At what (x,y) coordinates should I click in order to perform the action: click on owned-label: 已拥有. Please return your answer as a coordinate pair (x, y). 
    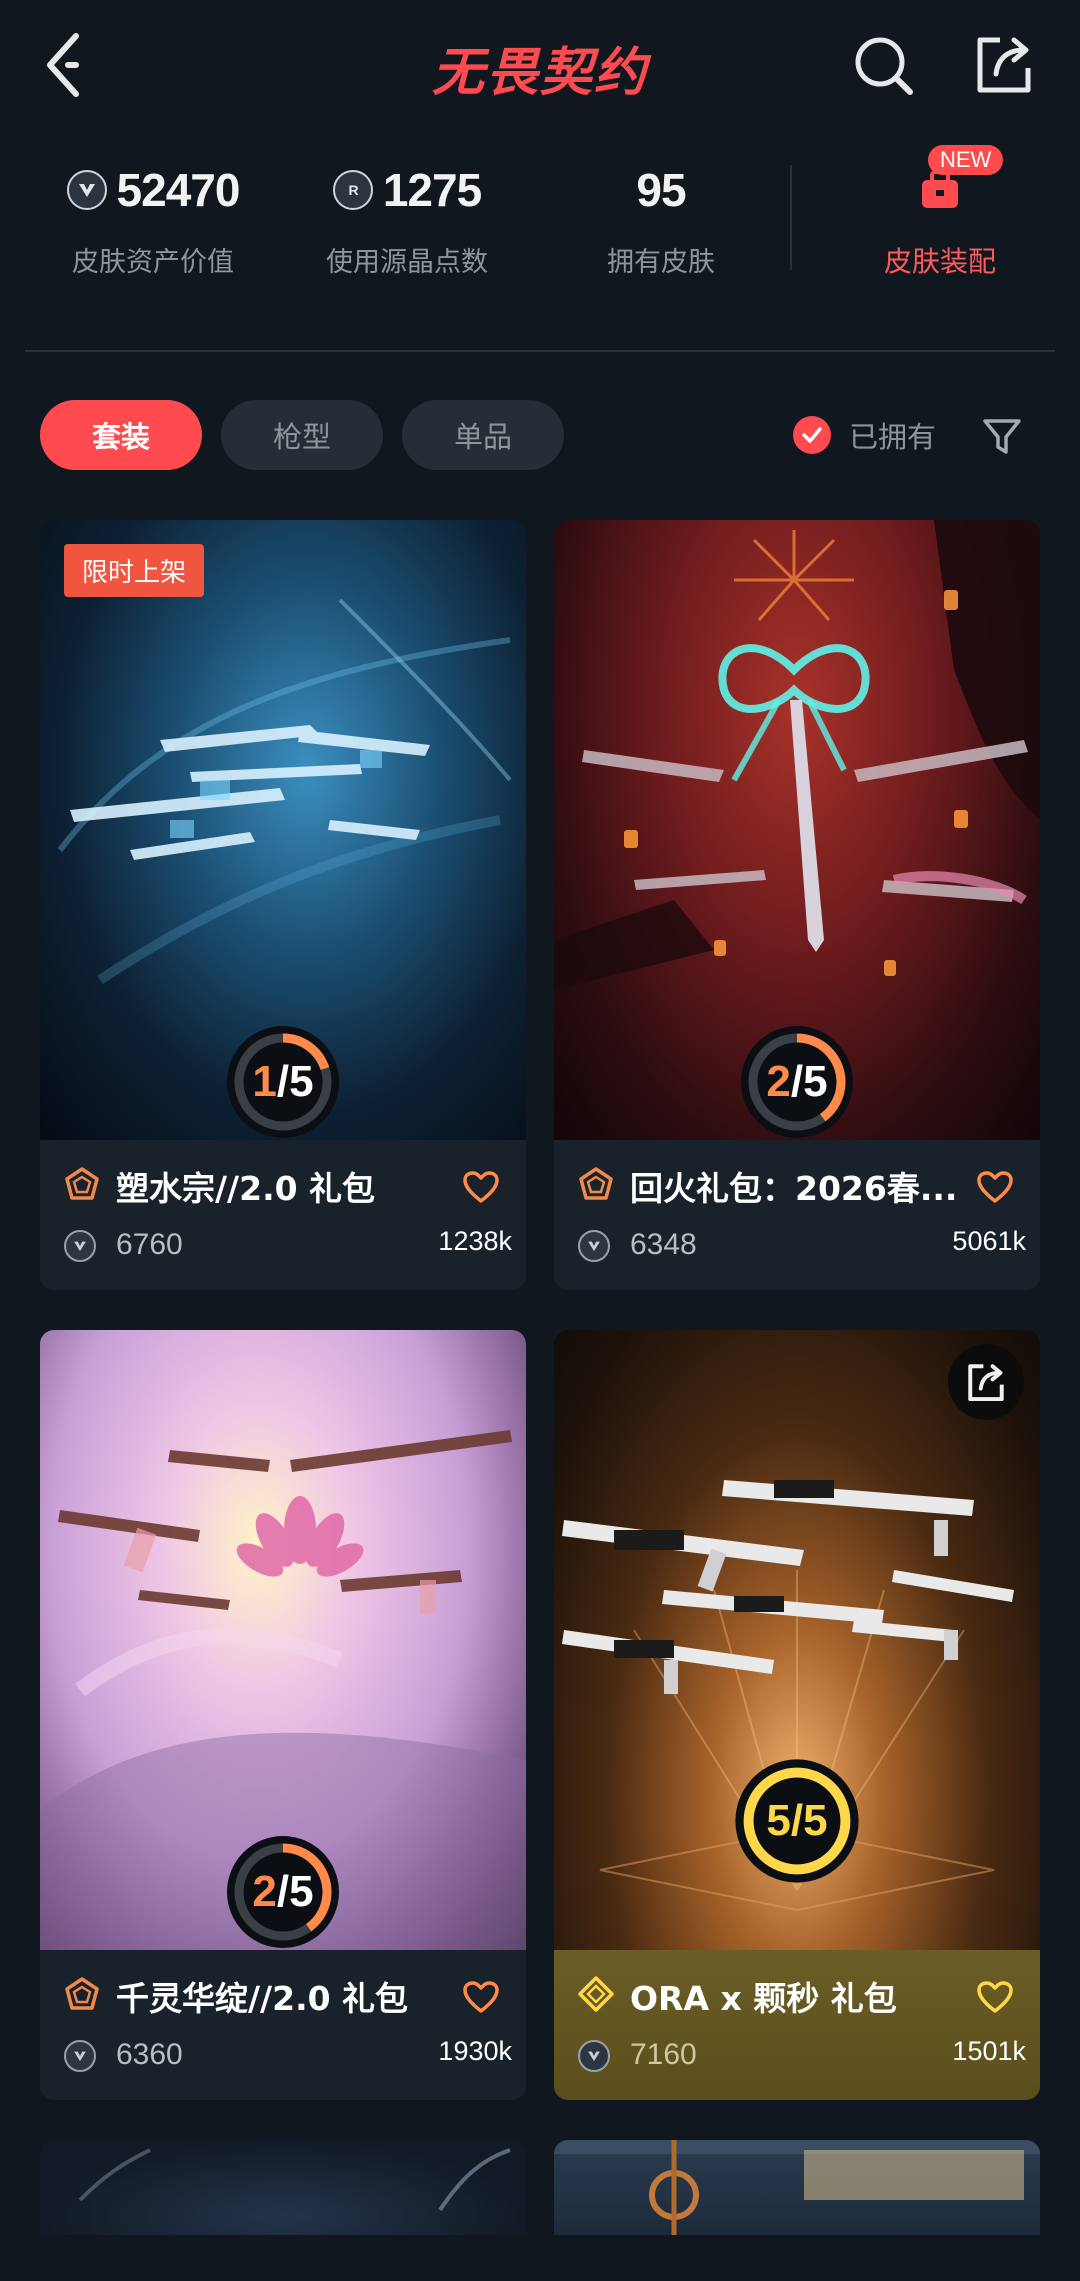
    Looking at the image, I should click on (893, 437).